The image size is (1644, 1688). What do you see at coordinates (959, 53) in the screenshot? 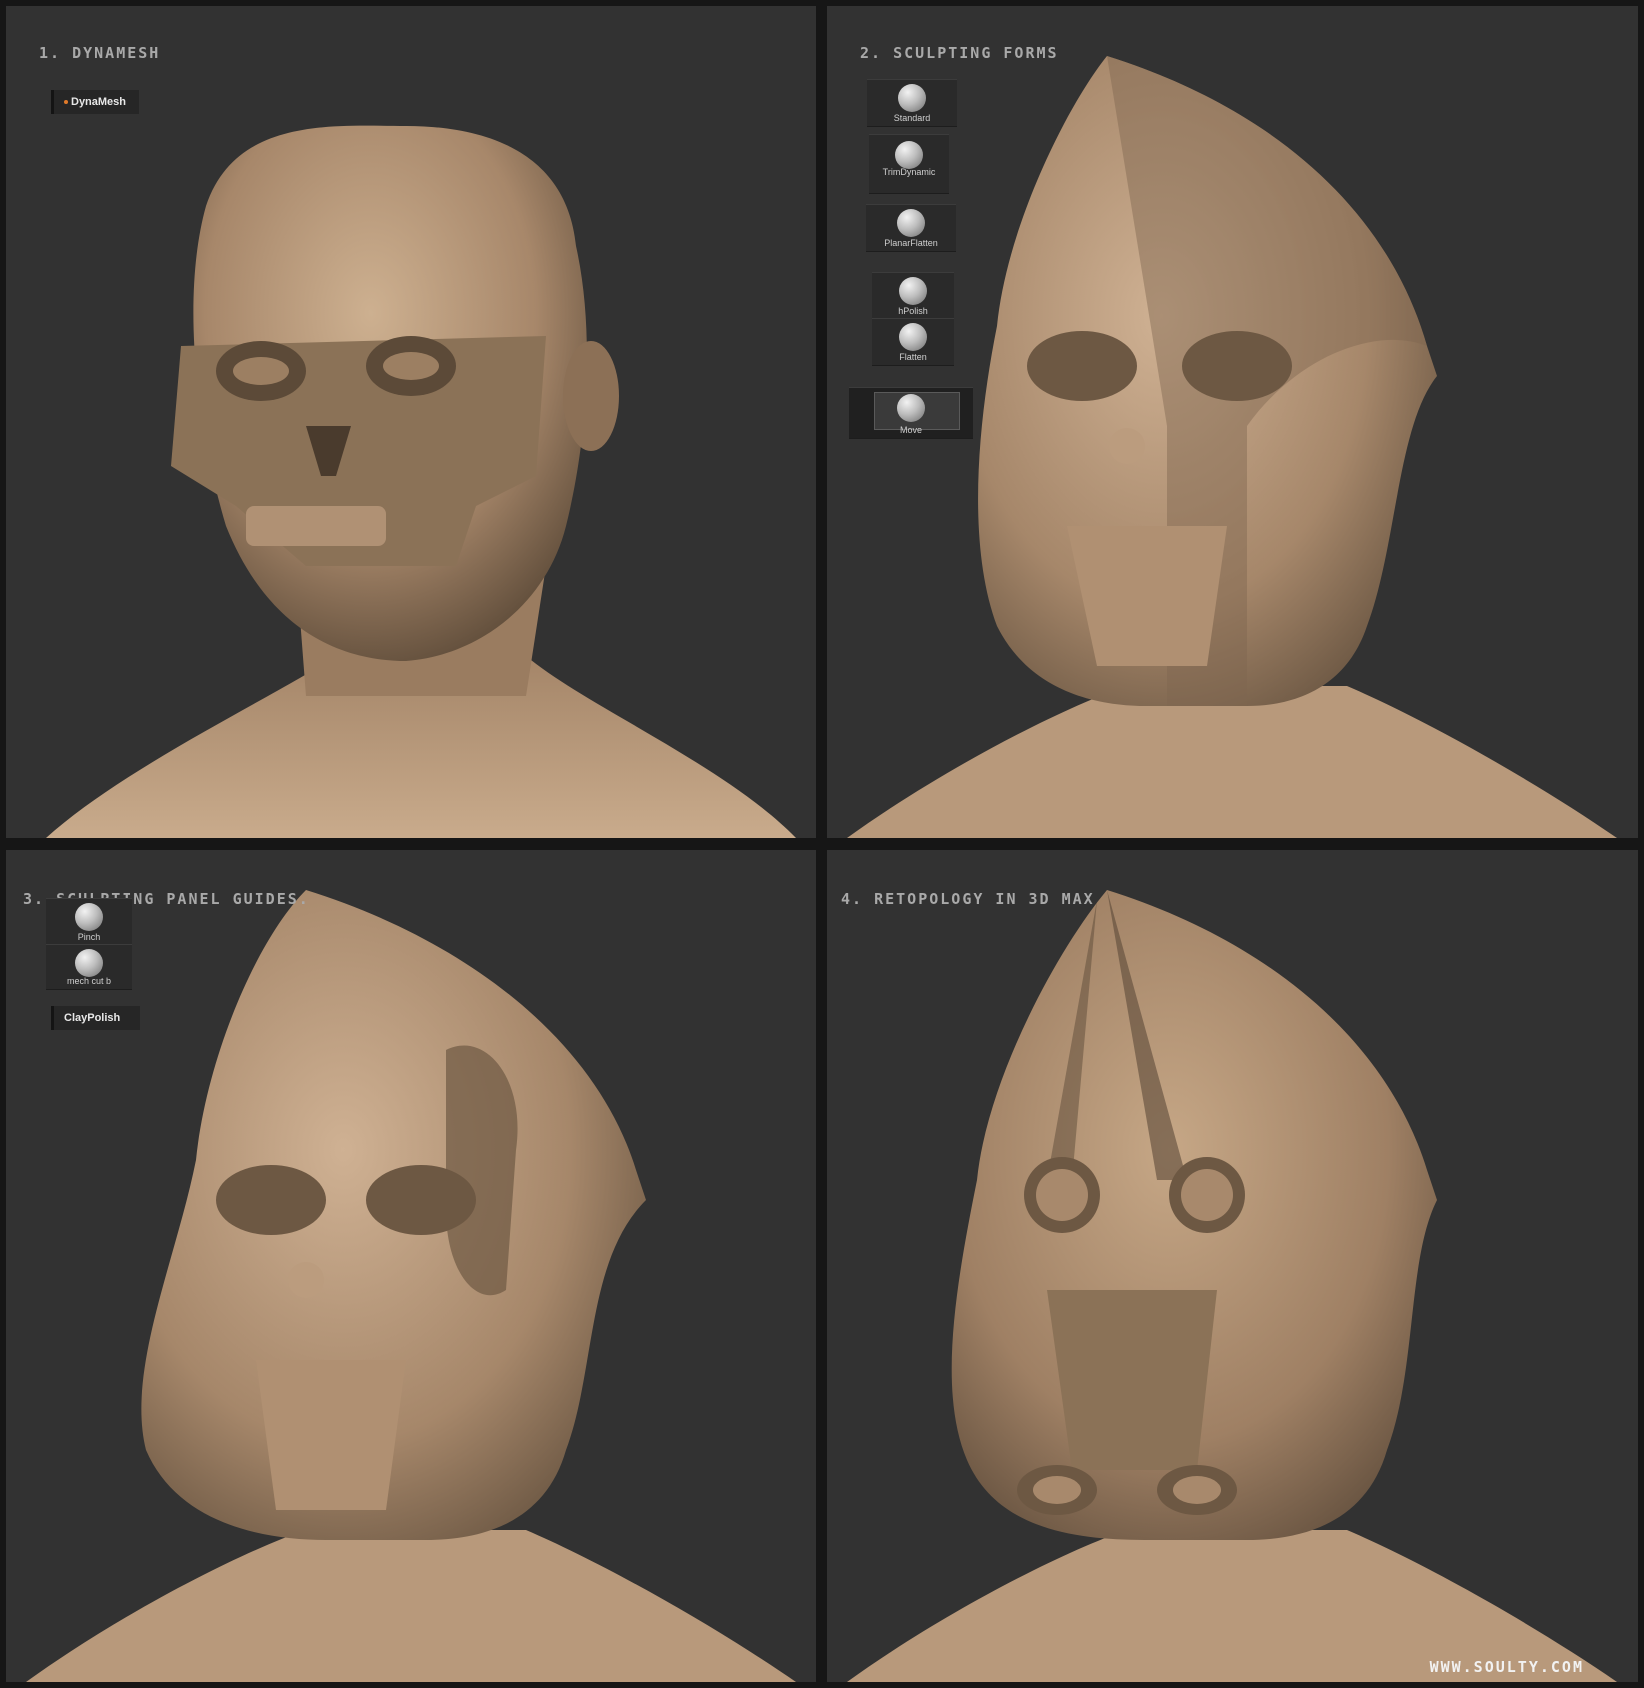
I see `step-title: 2. SCULPTING FORMS` at bounding box center [959, 53].